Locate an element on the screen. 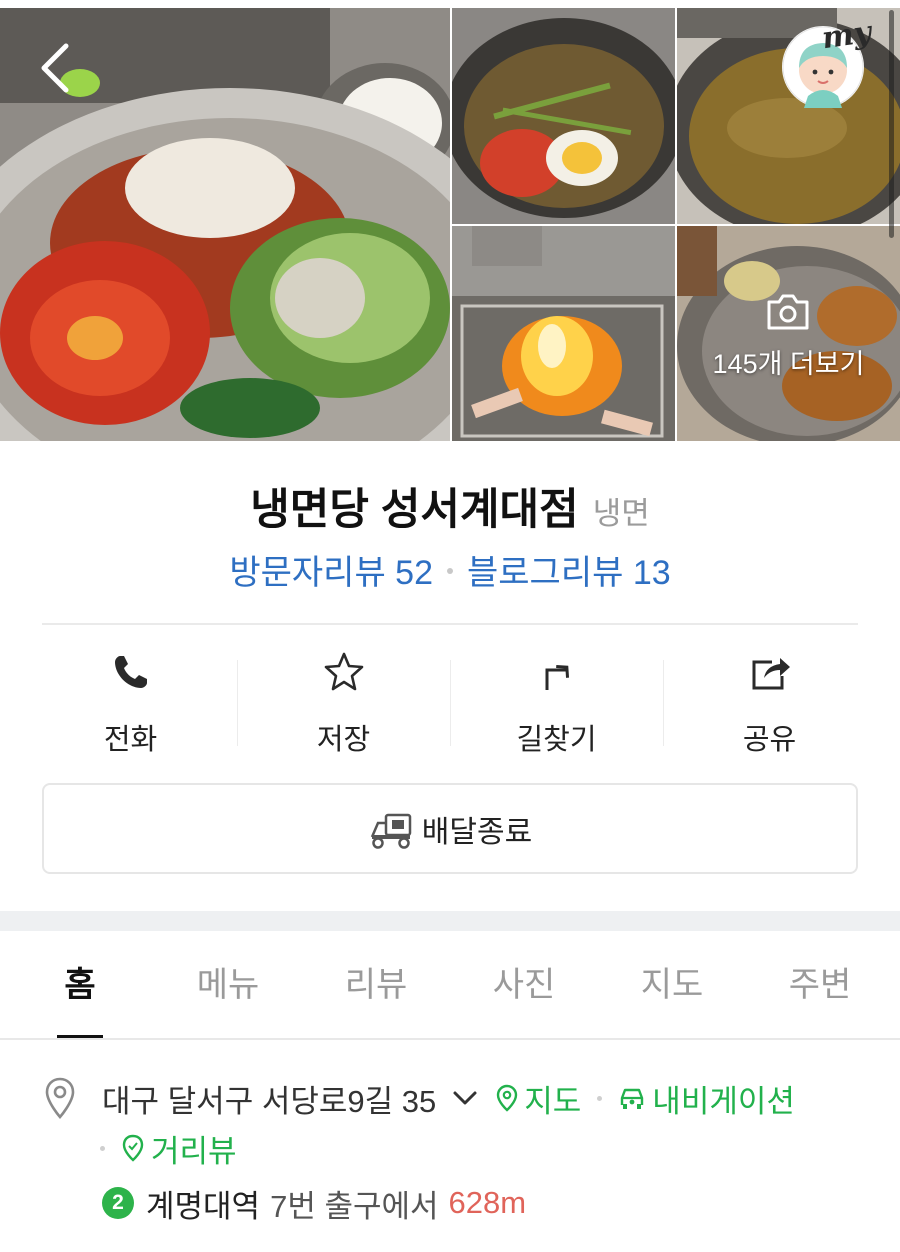 This screenshot has width=900, height=1252. street-view-link: 거리뷰 is located at coordinates (179, 1148).